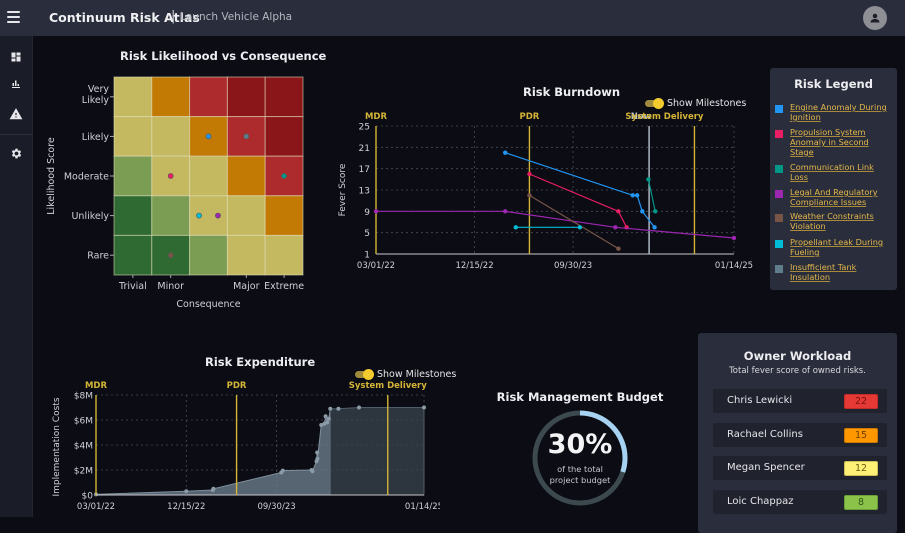  What do you see at coordinates (86, 177) in the screenshot?
I see `y-tick-label: Moderate` at bounding box center [86, 177].